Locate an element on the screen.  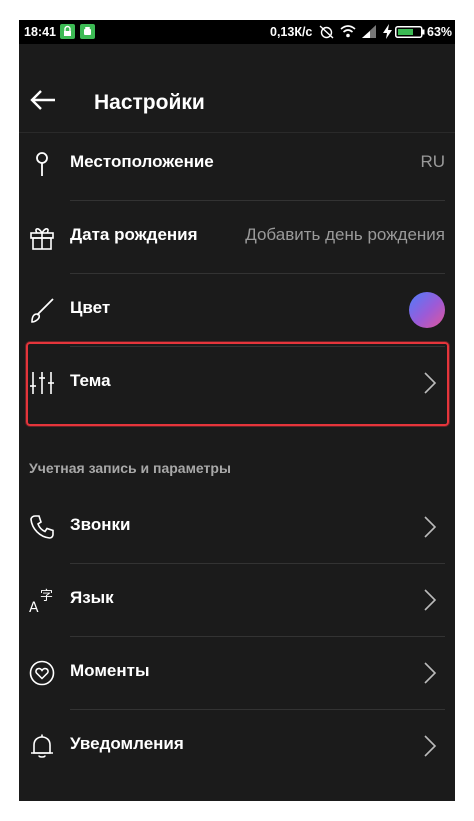
status-time: 18:41 is located at coordinates (40, 32).